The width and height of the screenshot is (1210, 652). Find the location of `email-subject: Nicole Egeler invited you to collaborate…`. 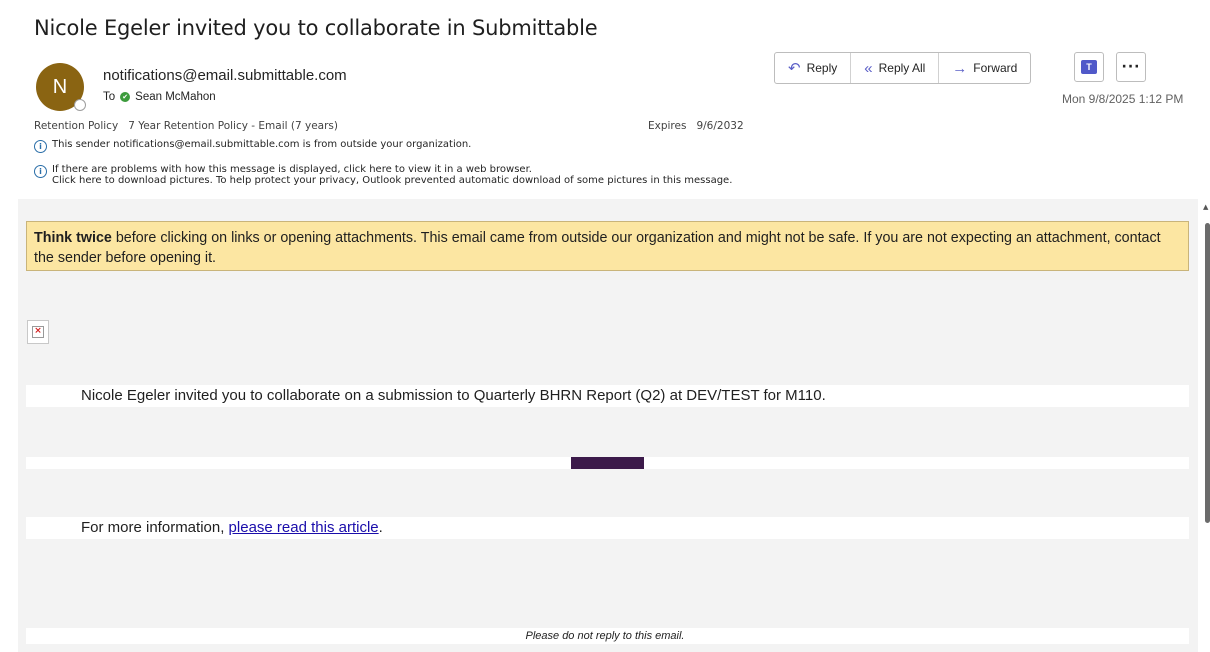

email-subject: Nicole Egeler invited you to collaborate… is located at coordinates (316, 28).